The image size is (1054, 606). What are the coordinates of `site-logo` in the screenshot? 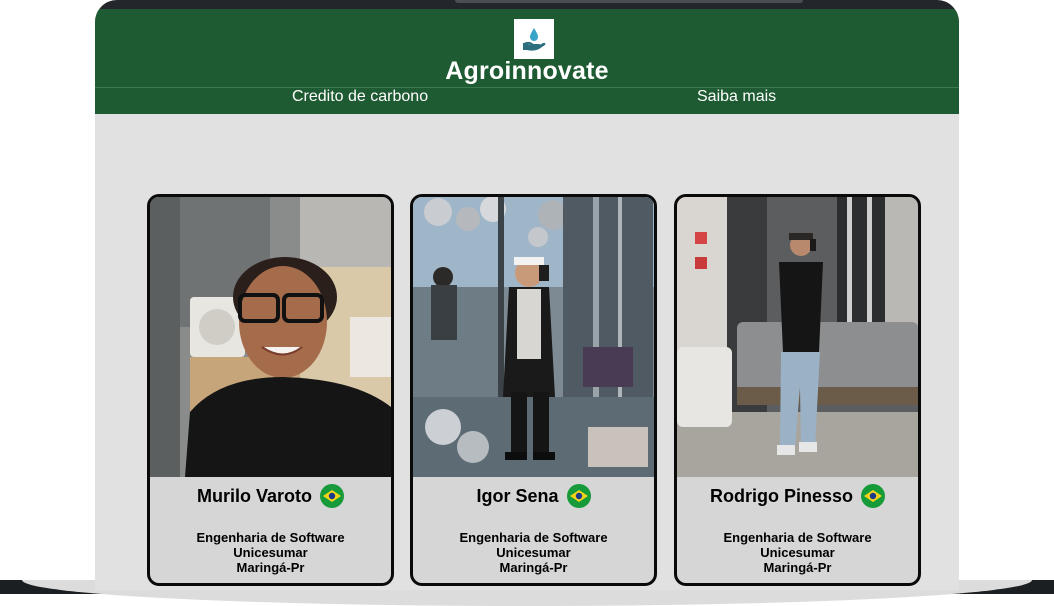 It's located at (534, 39).